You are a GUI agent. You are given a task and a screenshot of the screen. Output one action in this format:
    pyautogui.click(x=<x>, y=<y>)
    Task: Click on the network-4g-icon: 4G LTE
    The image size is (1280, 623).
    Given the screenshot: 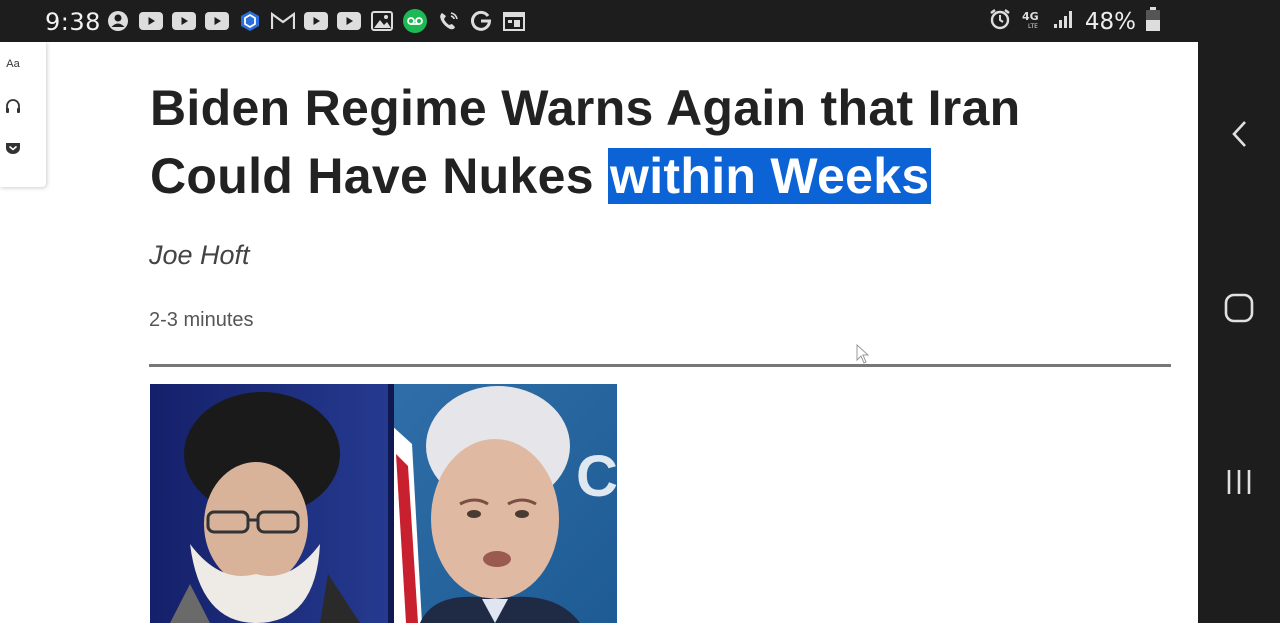 What is the action you would take?
    pyautogui.click(x=1032, y=21)
    